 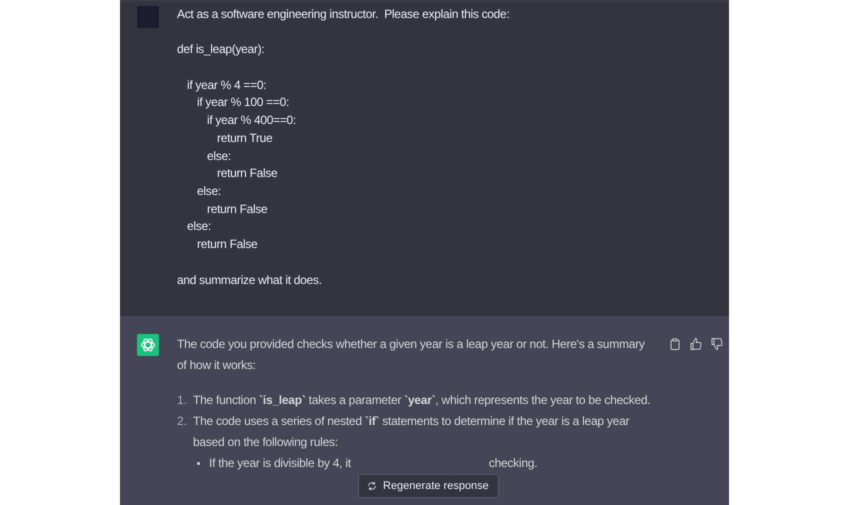 What do you see at coordinates (675, 344) in the screenshot?
I see `clipboard-icon` at bounding box center [675, 344].